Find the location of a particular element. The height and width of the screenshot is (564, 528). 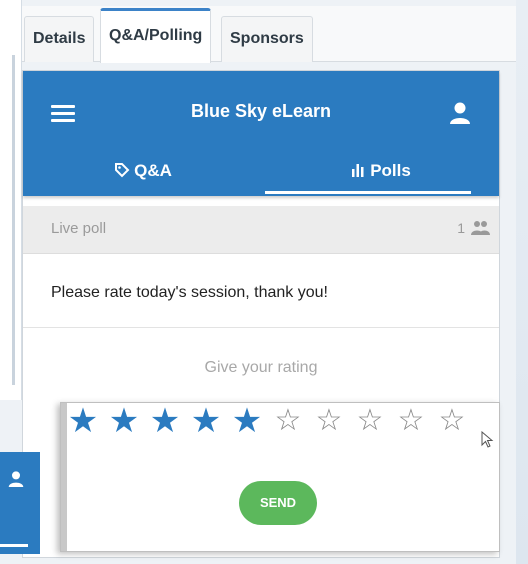

app-subtabs: Q&A Polls is located at coordinates (261, 173).